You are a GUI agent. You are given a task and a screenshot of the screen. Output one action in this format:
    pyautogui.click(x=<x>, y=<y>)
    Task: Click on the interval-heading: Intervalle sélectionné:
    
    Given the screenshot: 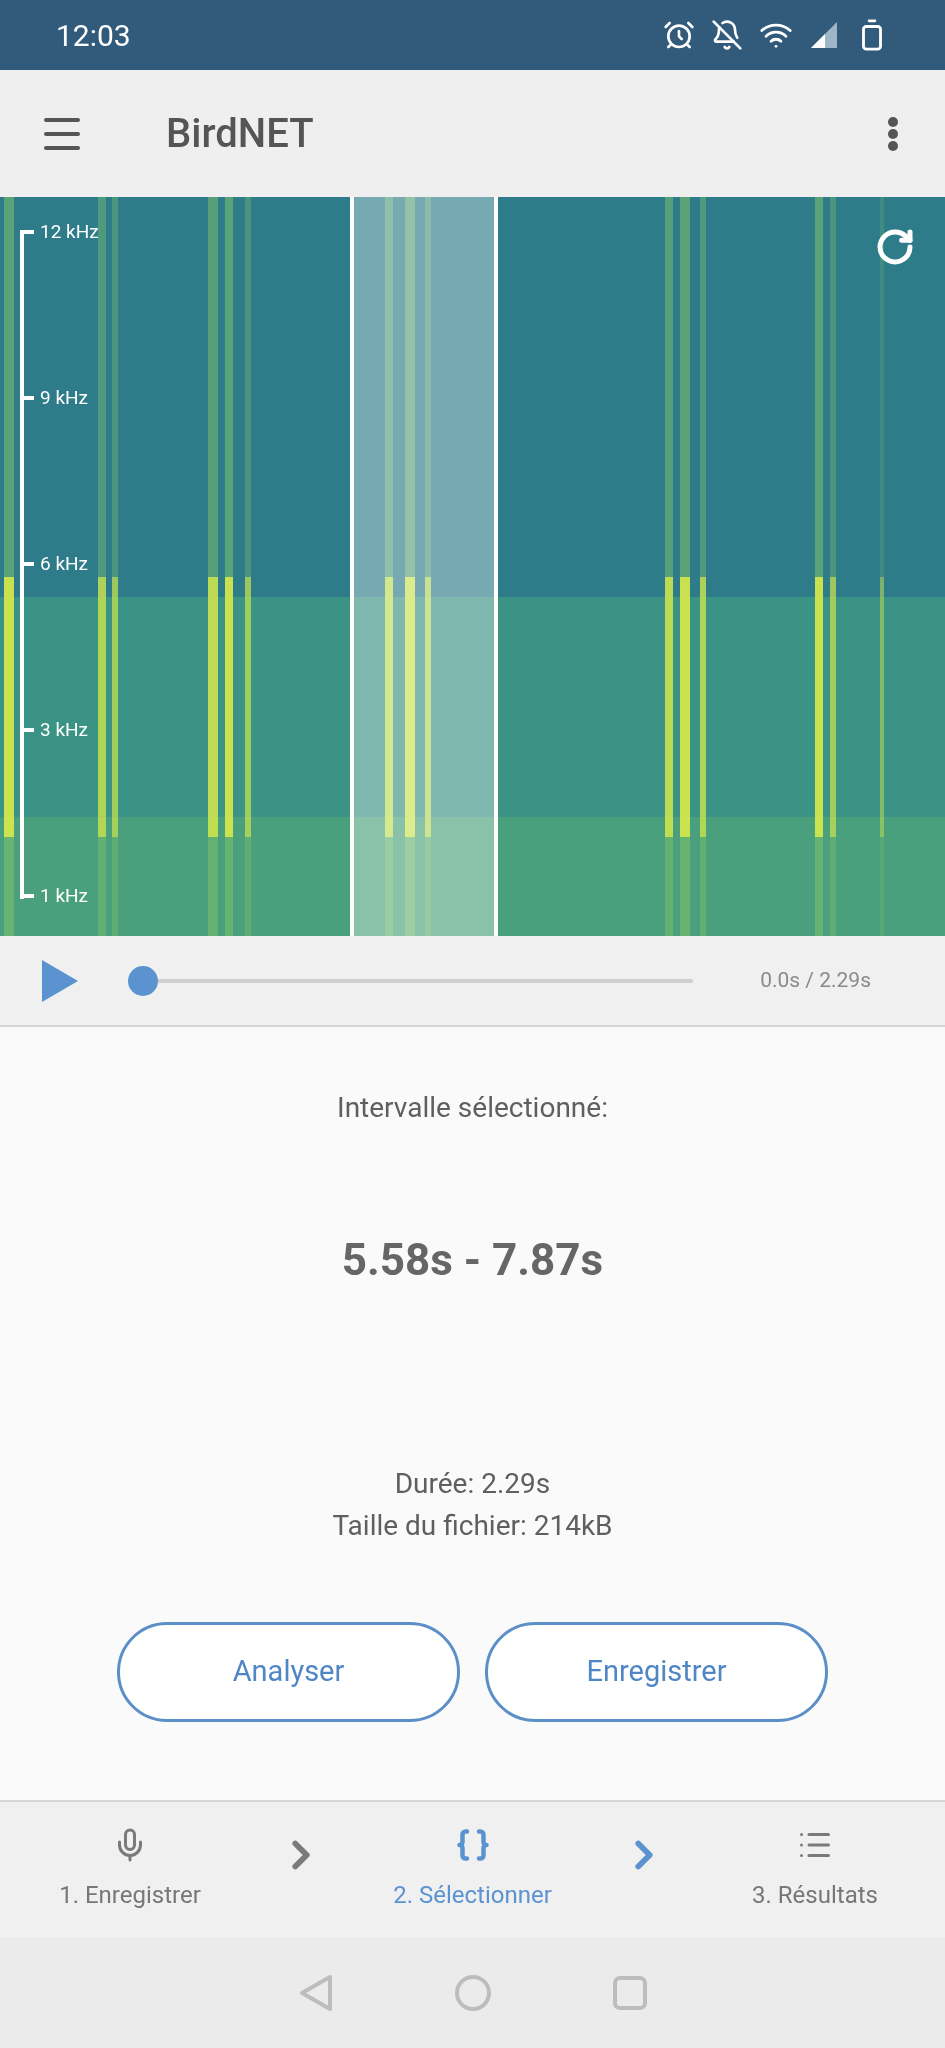 What is the action you would take?
    pyautogui.click(x=472, y=1108)
    